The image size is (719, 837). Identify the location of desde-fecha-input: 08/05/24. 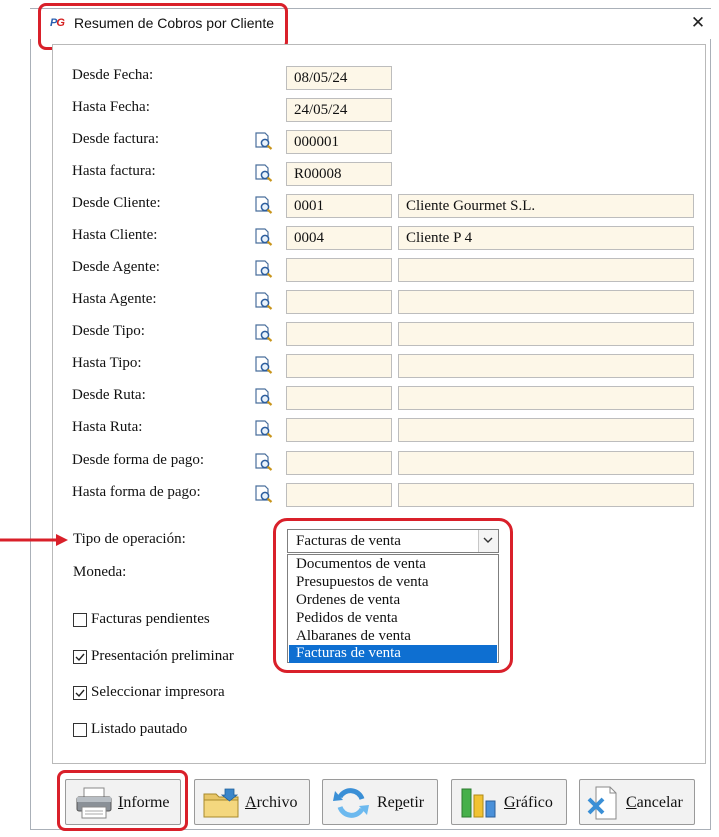
(339, 78).